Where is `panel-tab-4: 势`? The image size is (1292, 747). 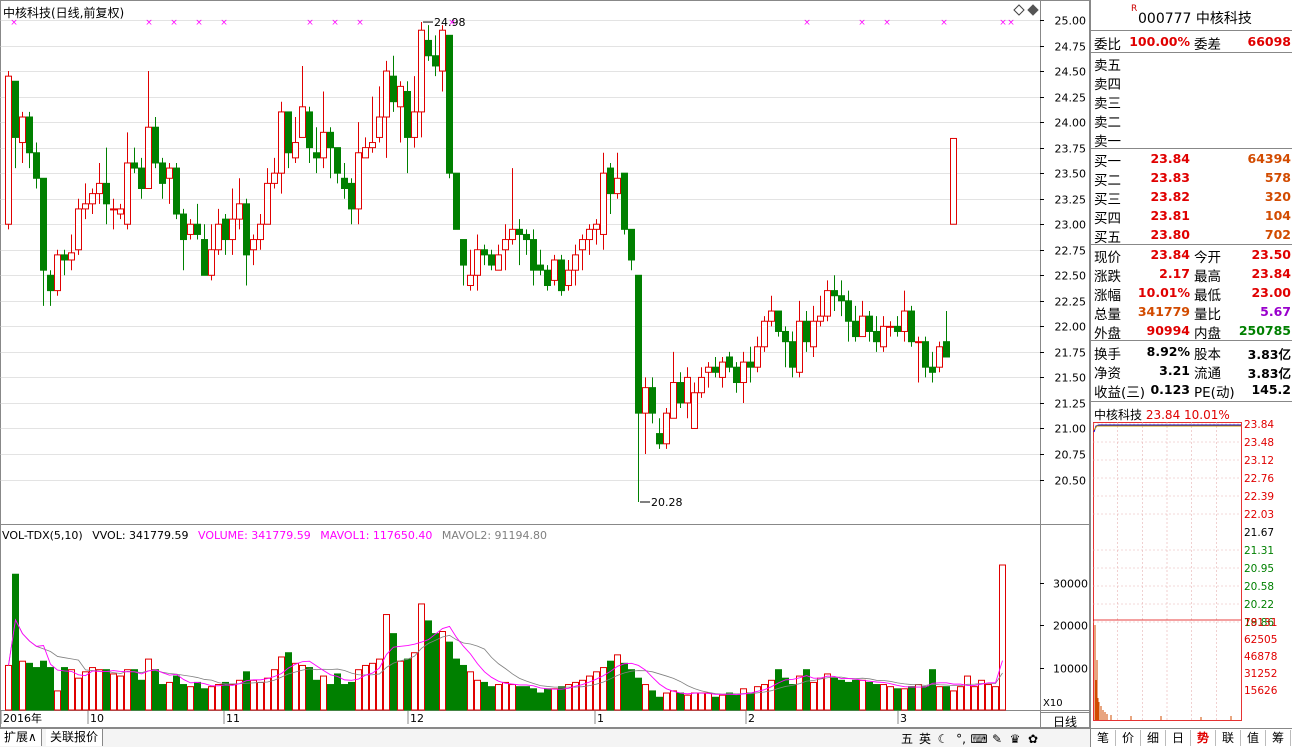
panel-tab-4: 势 is located at coordinates (1203, 738).